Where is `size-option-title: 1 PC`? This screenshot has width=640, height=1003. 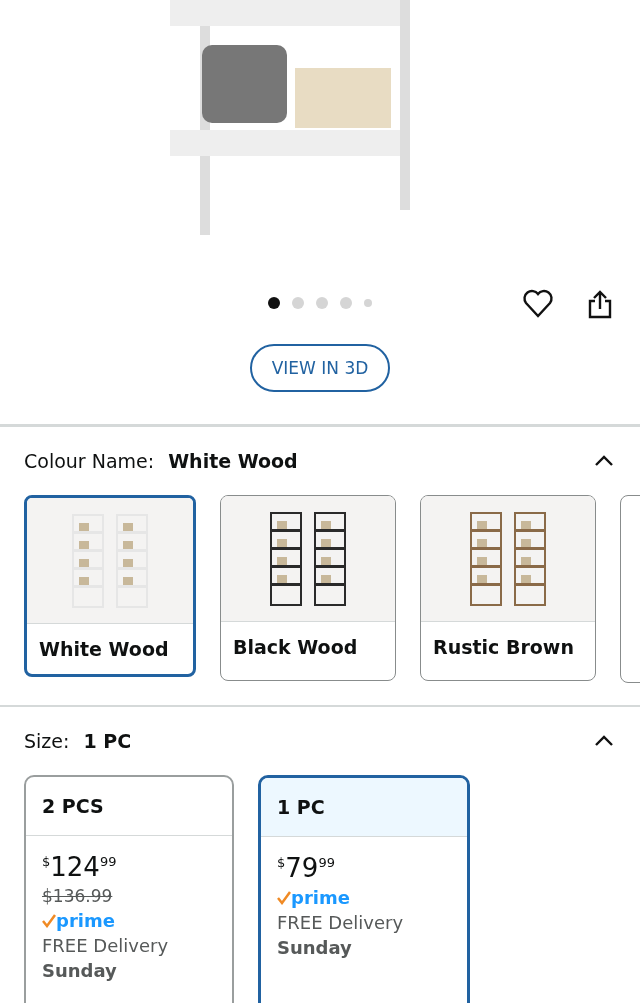
size-option-title: 1 PC is located at coordinates (301, 807).